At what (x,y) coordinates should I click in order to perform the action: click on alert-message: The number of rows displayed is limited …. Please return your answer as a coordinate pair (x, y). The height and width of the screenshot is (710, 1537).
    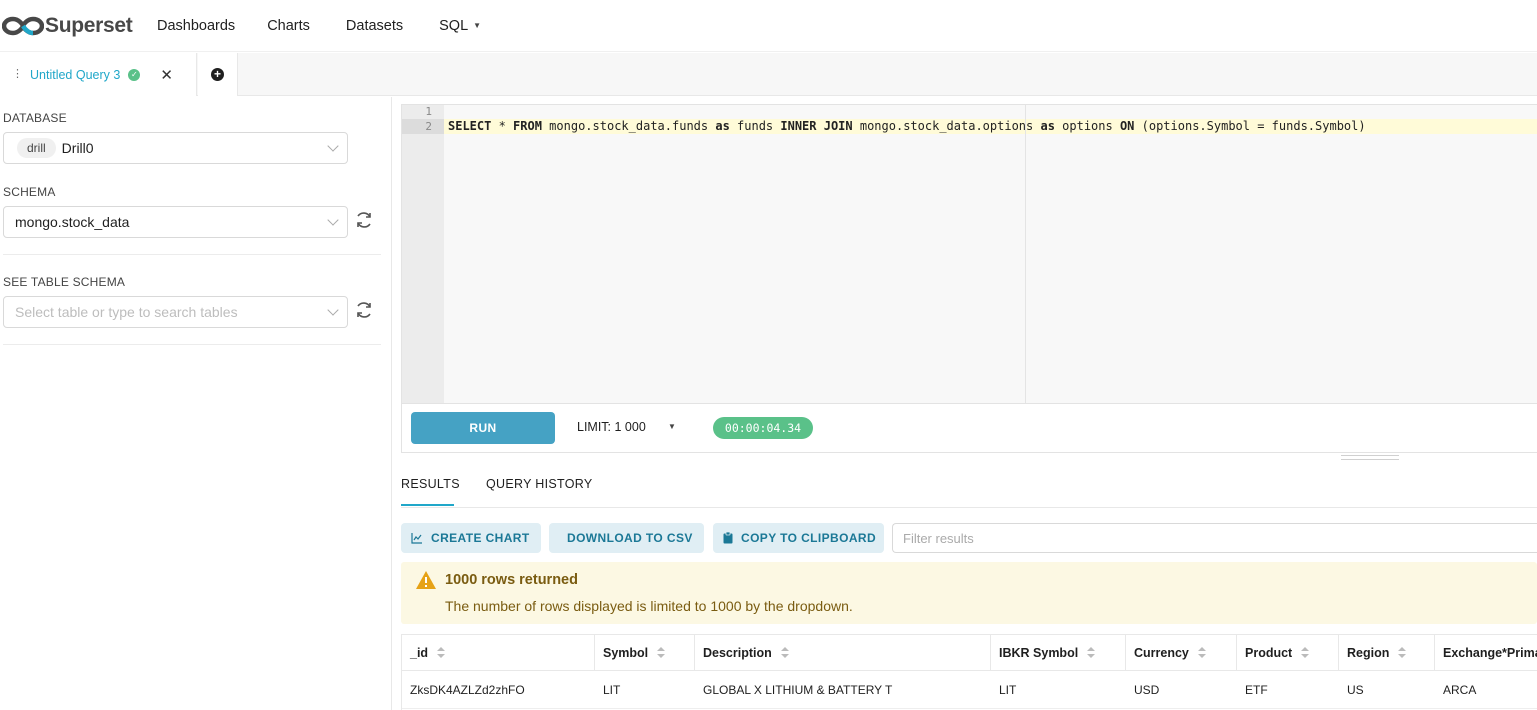
    Looking at the image, I should click on (649, 606).